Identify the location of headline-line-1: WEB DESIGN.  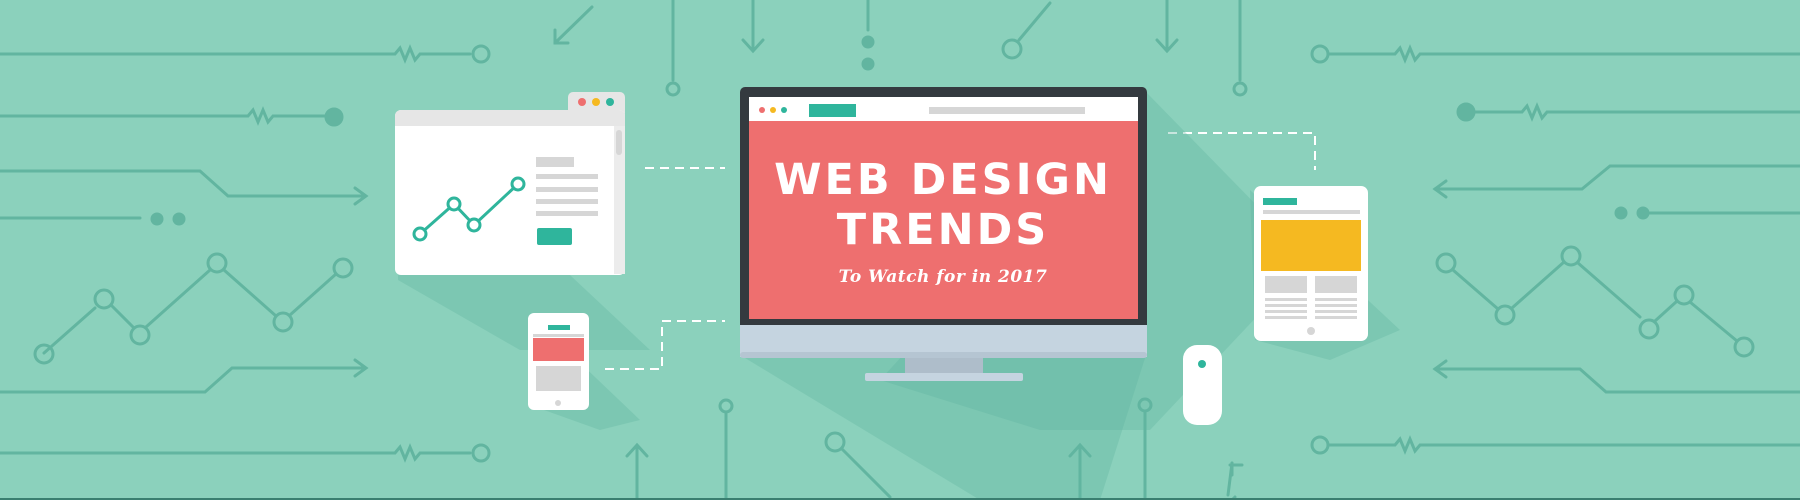
(943, 180).